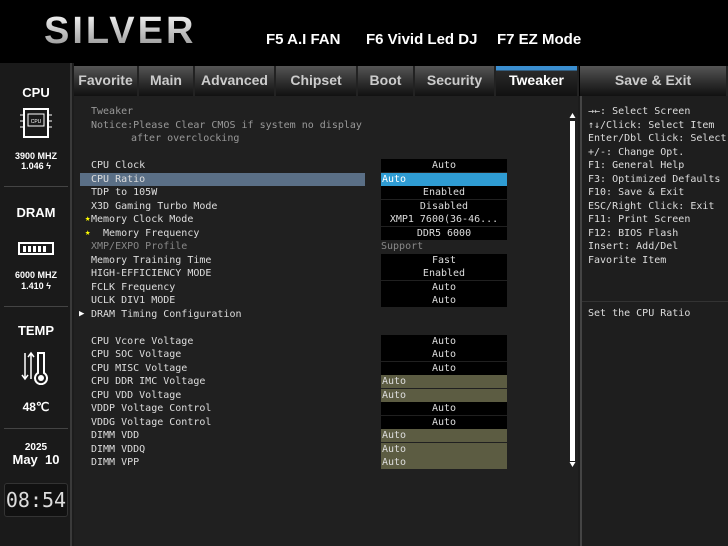  Describe the element at coordinates (34, 368) in the screenshot. I see `thermometer-icon` at that location.